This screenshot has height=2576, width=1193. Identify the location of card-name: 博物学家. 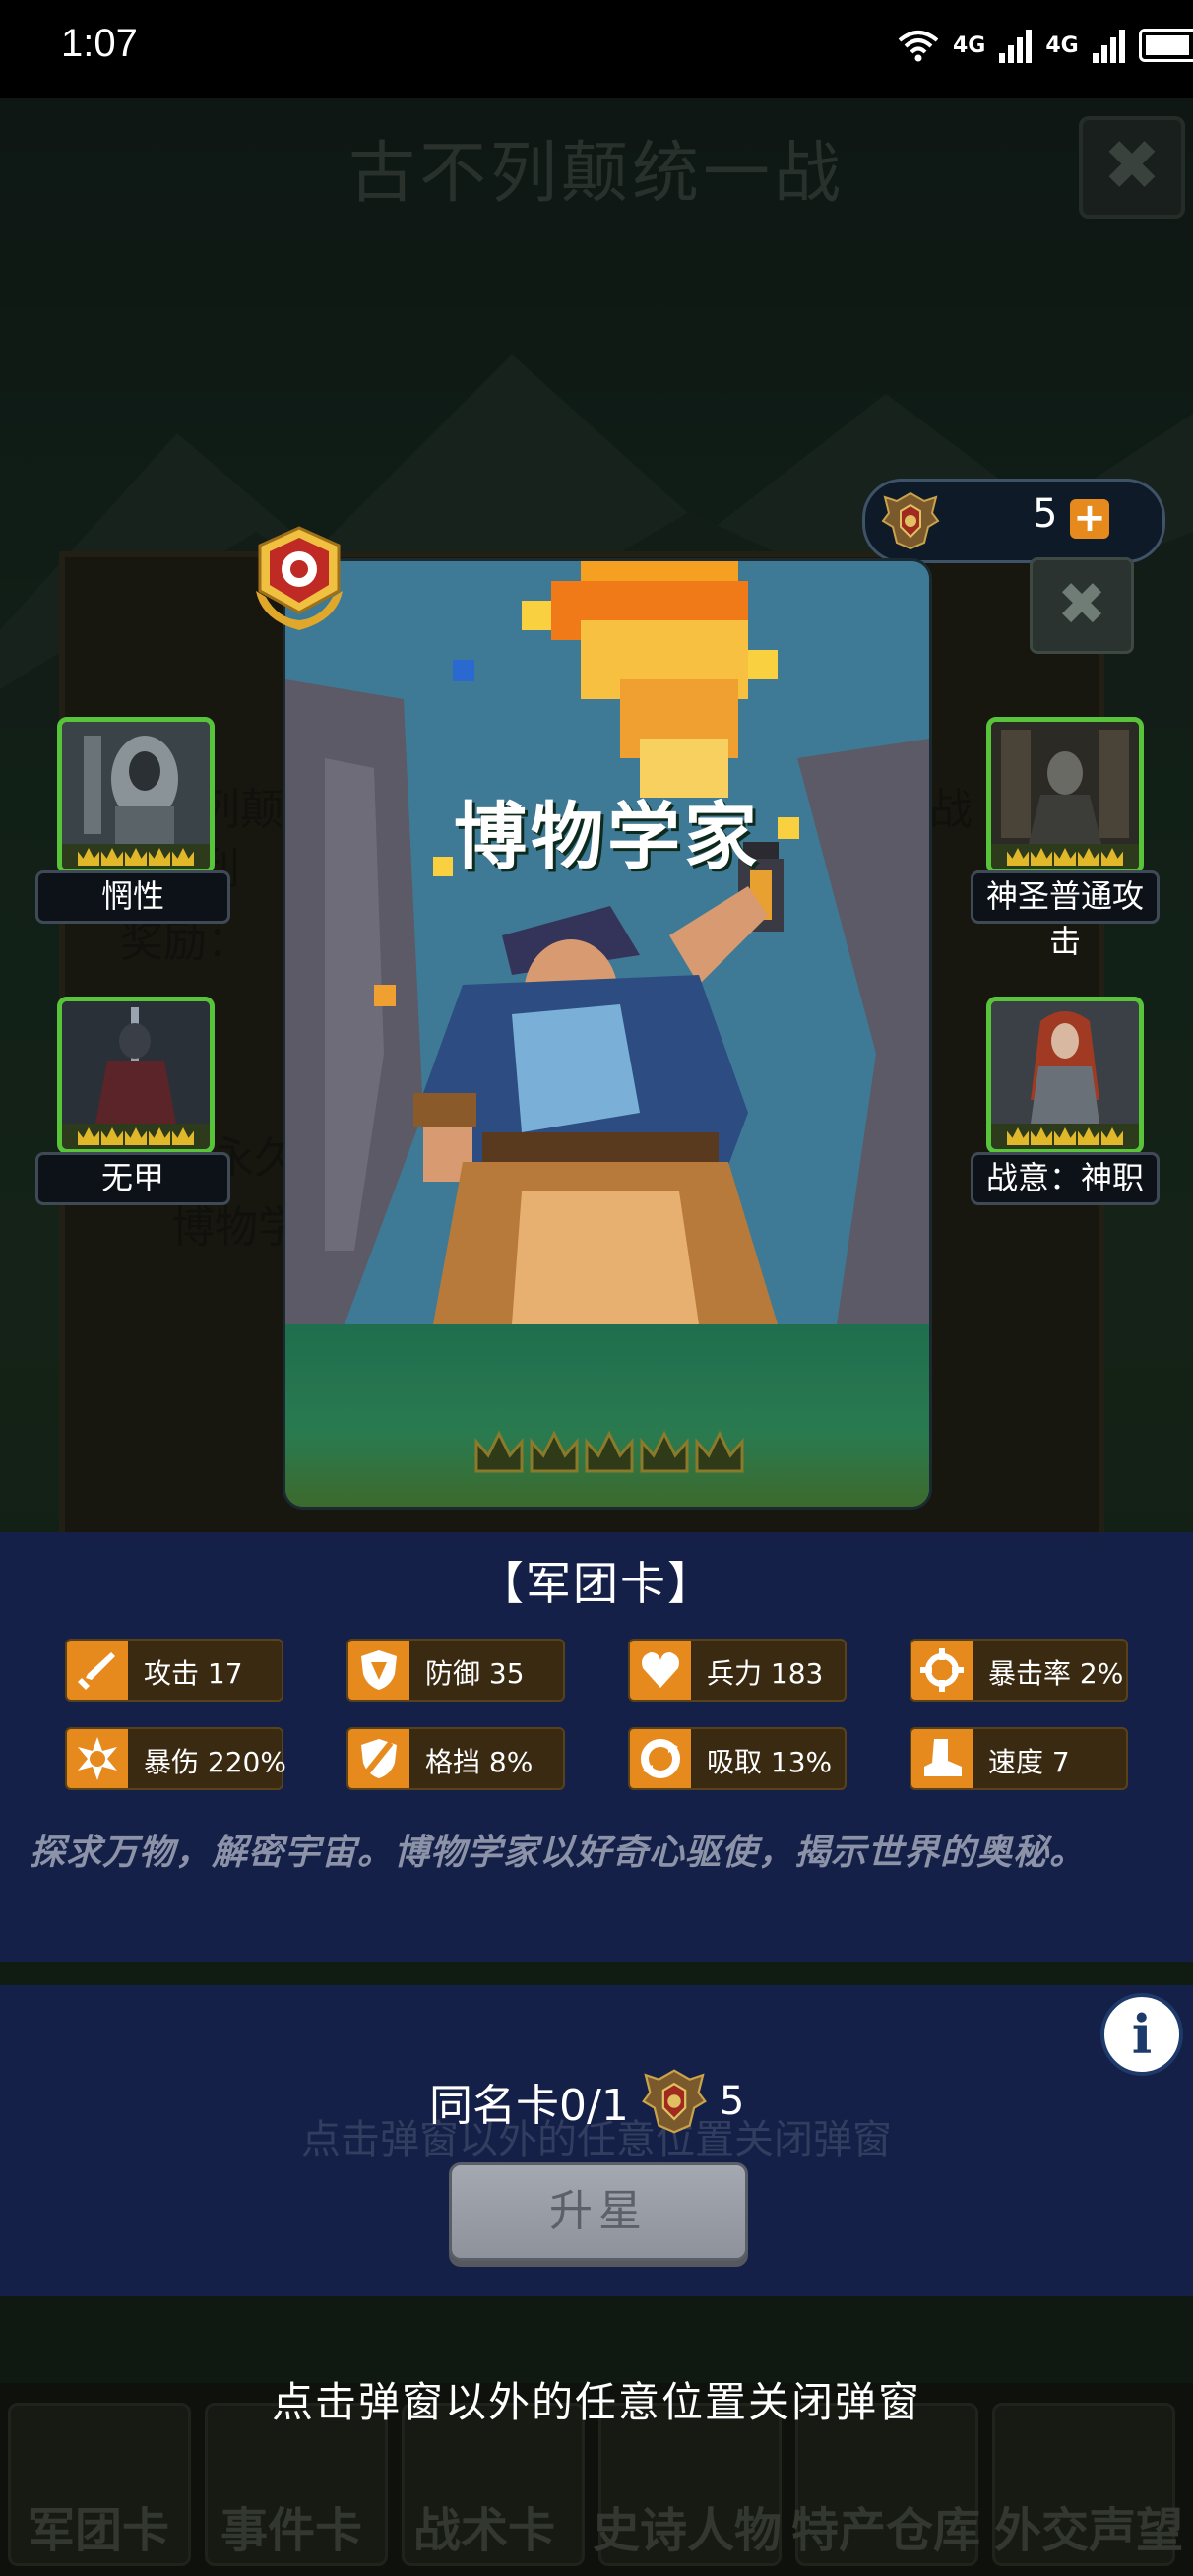
(607, 837).